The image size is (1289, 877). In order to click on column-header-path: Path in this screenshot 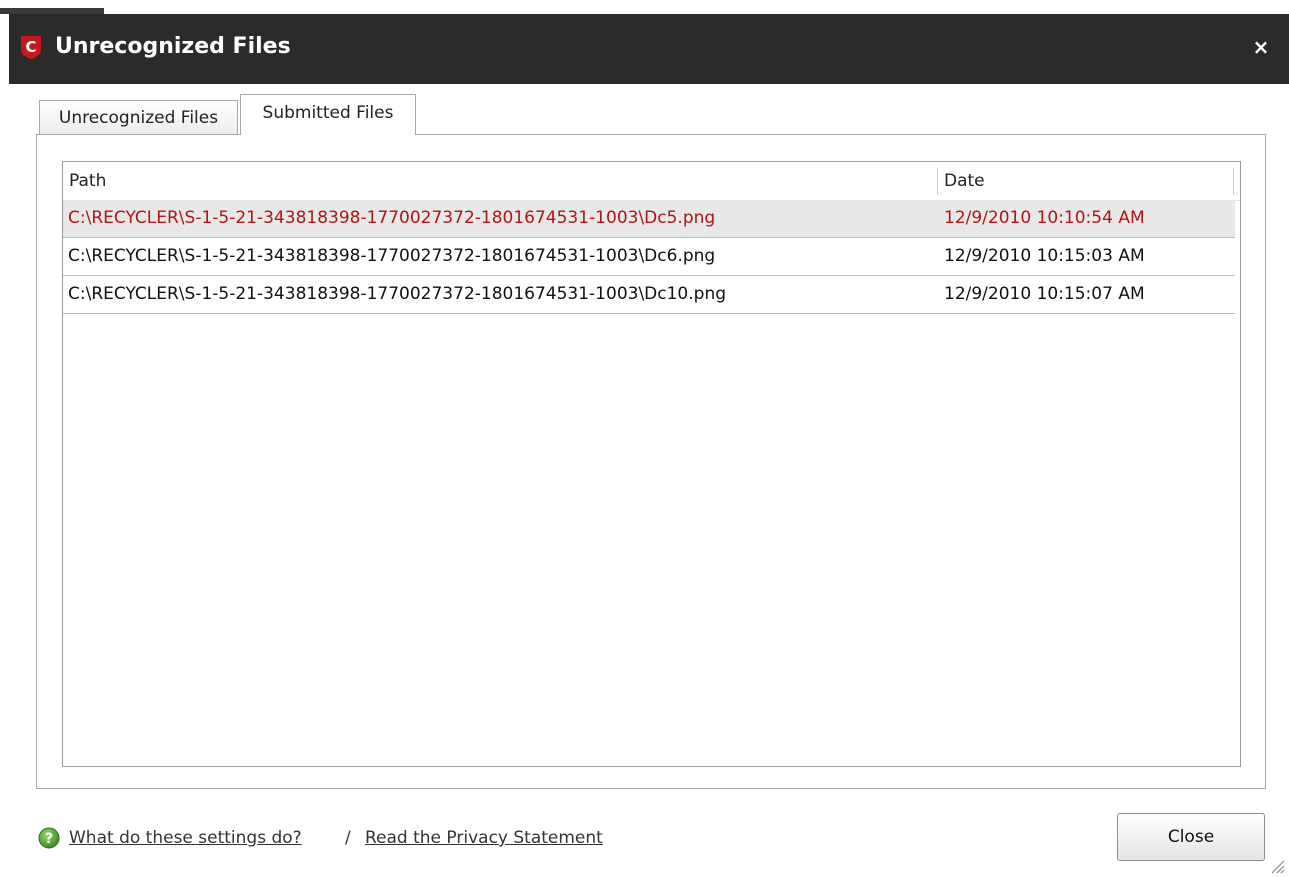, I will do `click(500, 181)`.